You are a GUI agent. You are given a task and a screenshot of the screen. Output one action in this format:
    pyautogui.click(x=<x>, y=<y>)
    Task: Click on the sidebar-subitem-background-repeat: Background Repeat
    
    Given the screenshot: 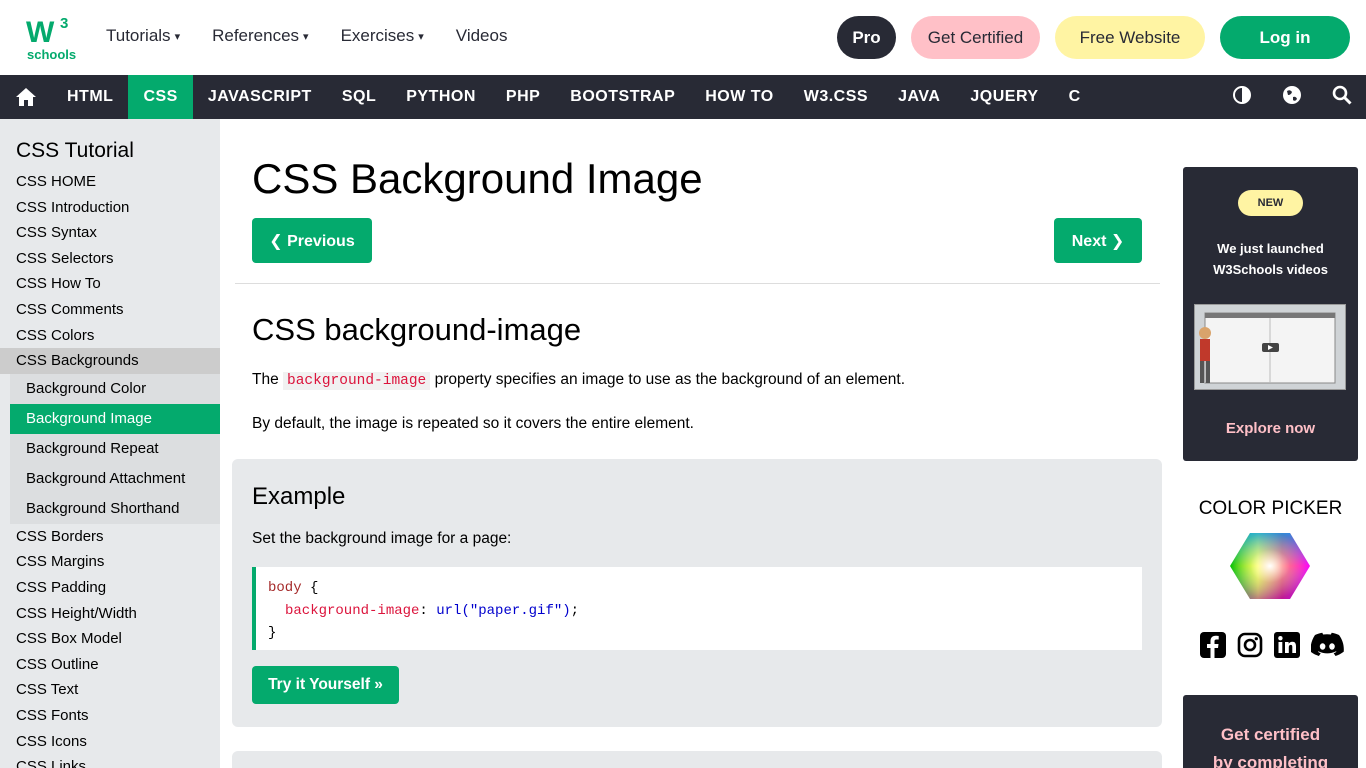 What is the action you would take?
    pyautogui.click(x=115, y=449)
    